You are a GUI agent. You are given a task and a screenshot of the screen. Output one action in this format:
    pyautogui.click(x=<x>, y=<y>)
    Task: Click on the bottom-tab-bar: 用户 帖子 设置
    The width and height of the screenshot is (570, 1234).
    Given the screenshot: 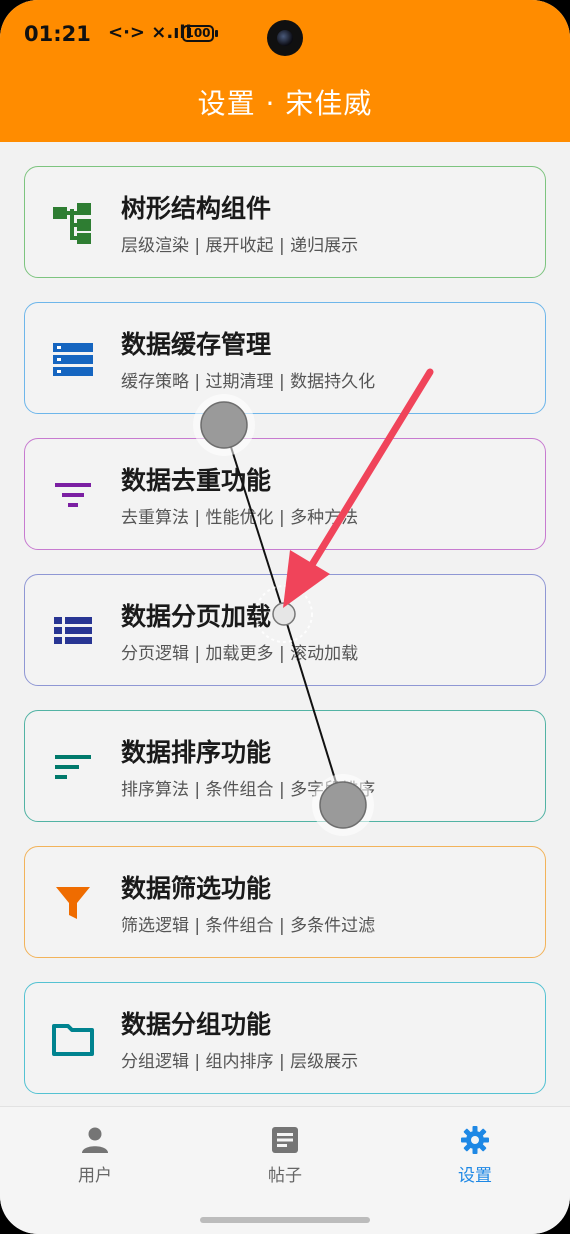 What is the action you would take?
    pyautogui.click(x=285, y=1170)
    